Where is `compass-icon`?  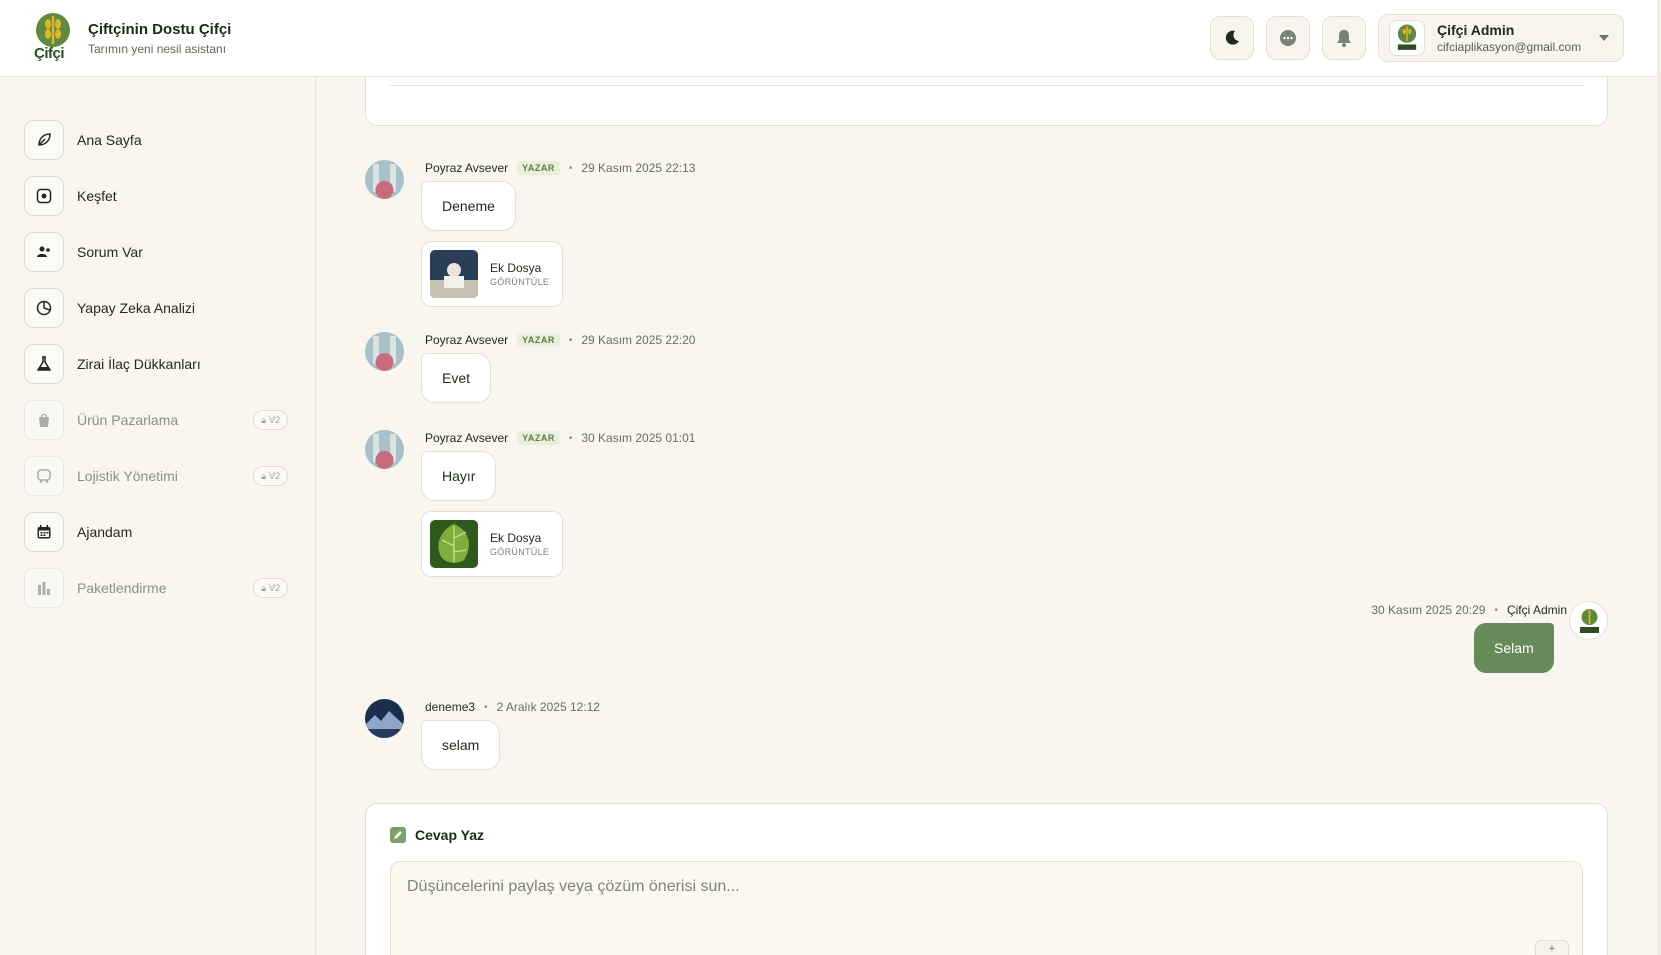
compass-icon is located at coordinates (44, 196).